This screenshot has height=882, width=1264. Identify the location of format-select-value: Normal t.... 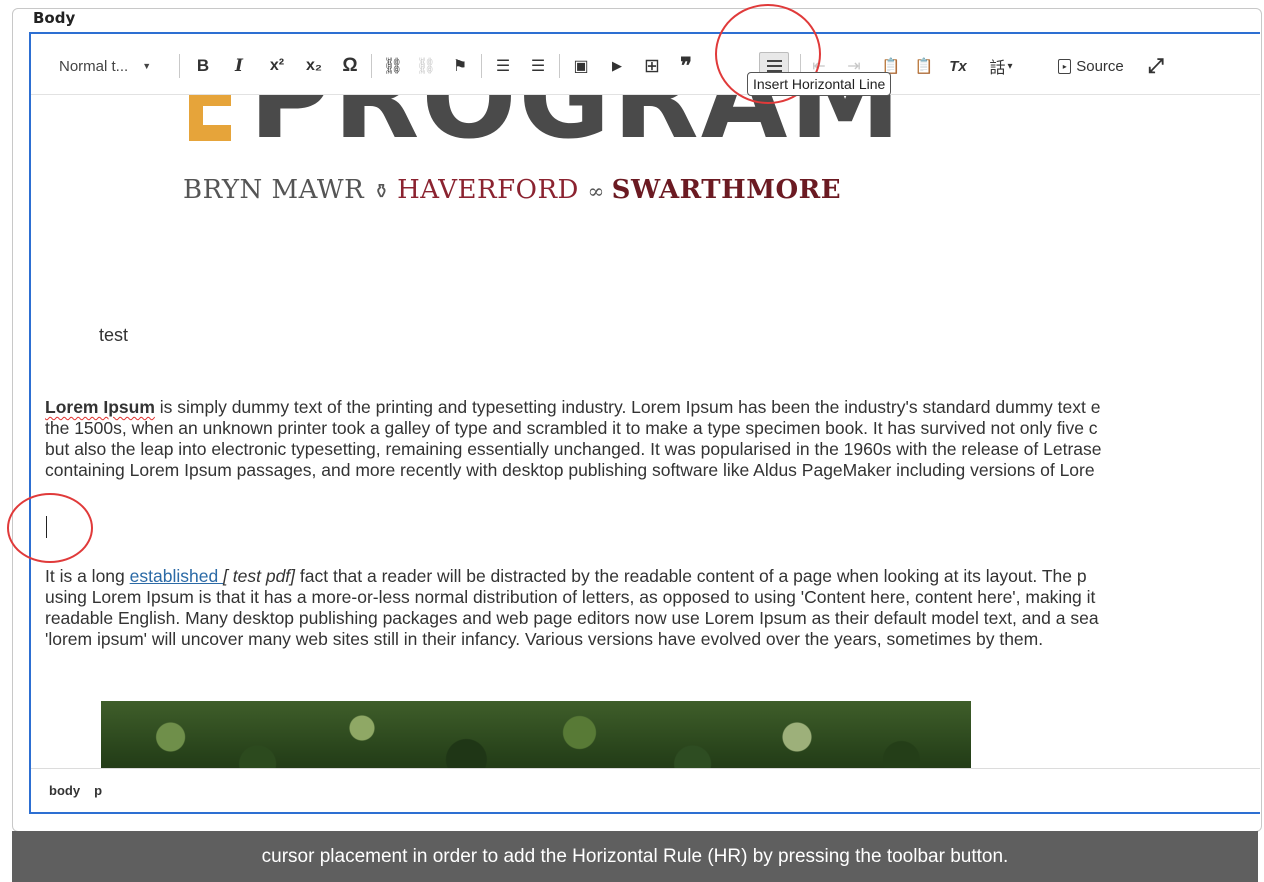
(94, 66).